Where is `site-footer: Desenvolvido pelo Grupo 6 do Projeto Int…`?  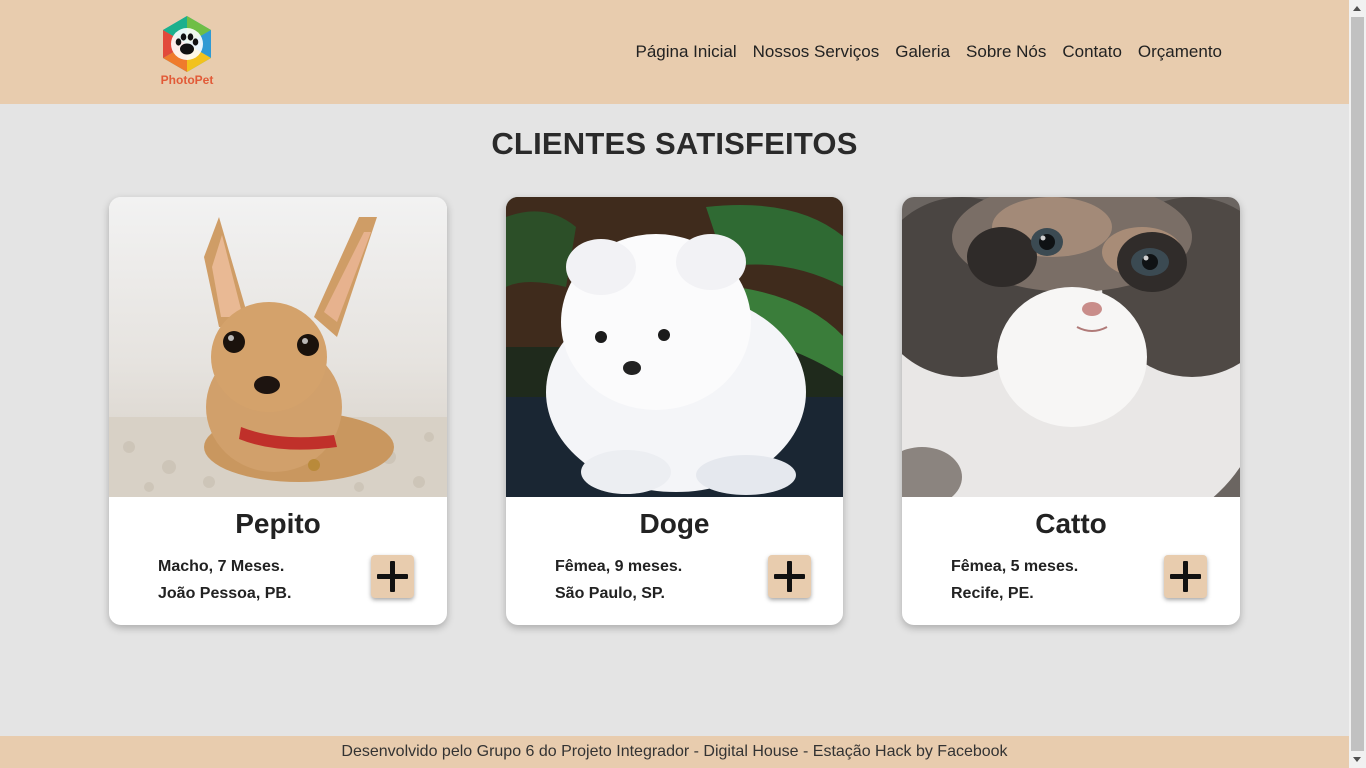 site-footer: Desenvolvido pelo Grupo 6 do Projeto Int… is located at coordinates (674, 752).